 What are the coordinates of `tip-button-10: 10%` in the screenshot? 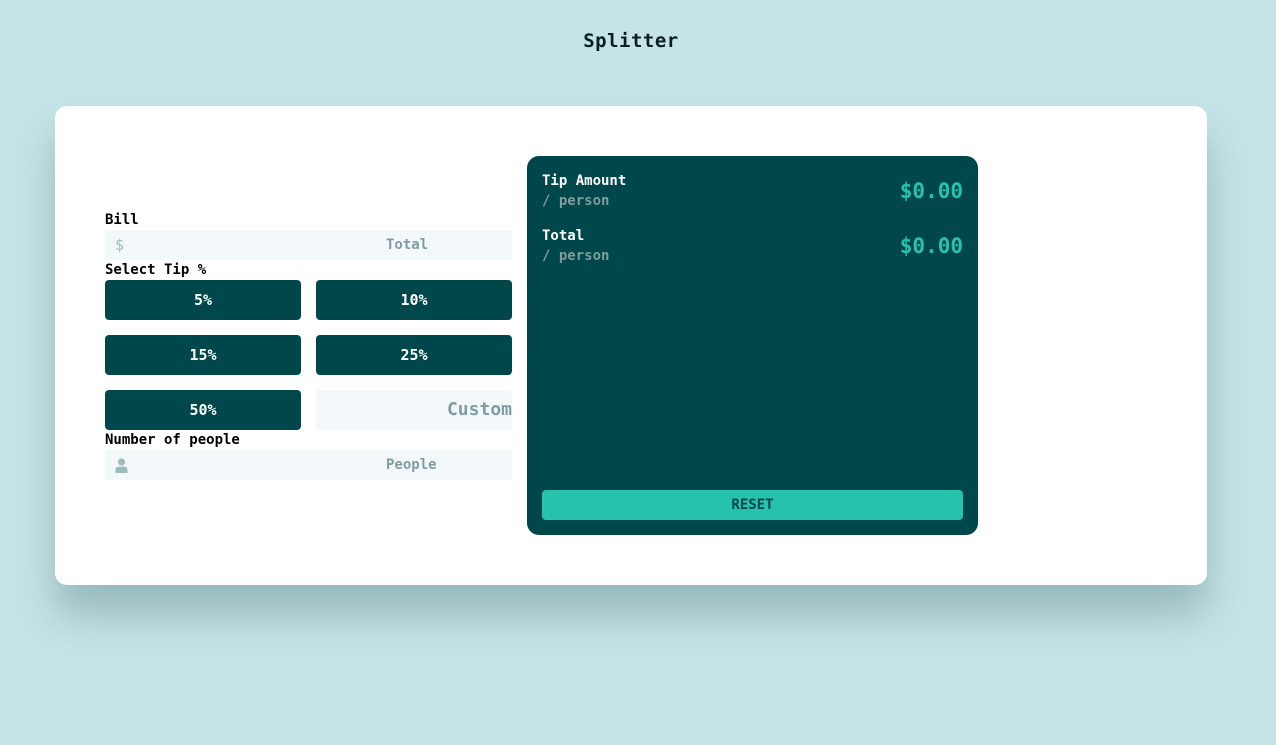 It's located at (414, 300).